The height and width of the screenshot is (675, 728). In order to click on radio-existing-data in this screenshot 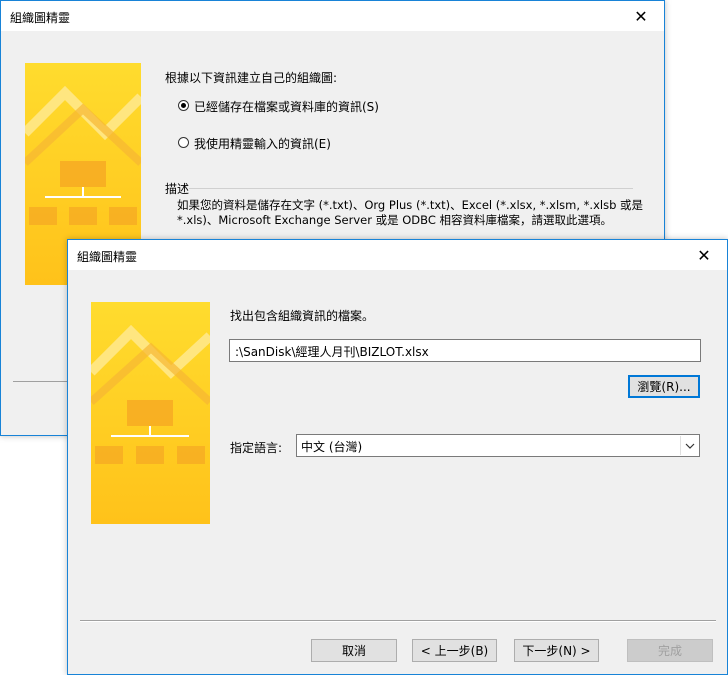, I will do `click(183, 105)`.